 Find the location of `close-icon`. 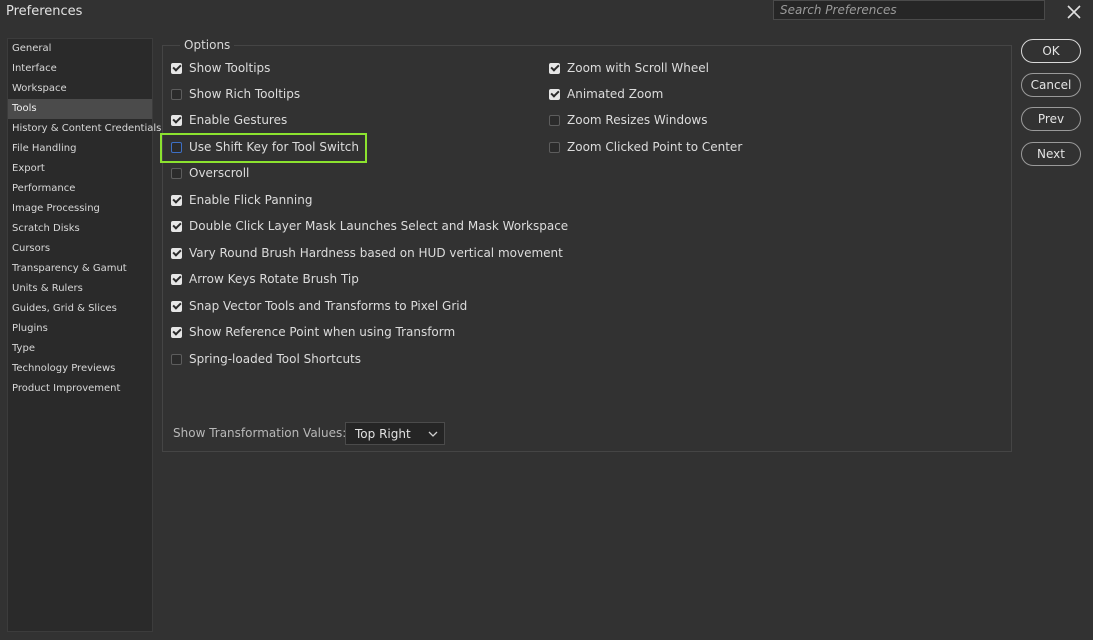

close-icon is located at coordinates (1074, 12).